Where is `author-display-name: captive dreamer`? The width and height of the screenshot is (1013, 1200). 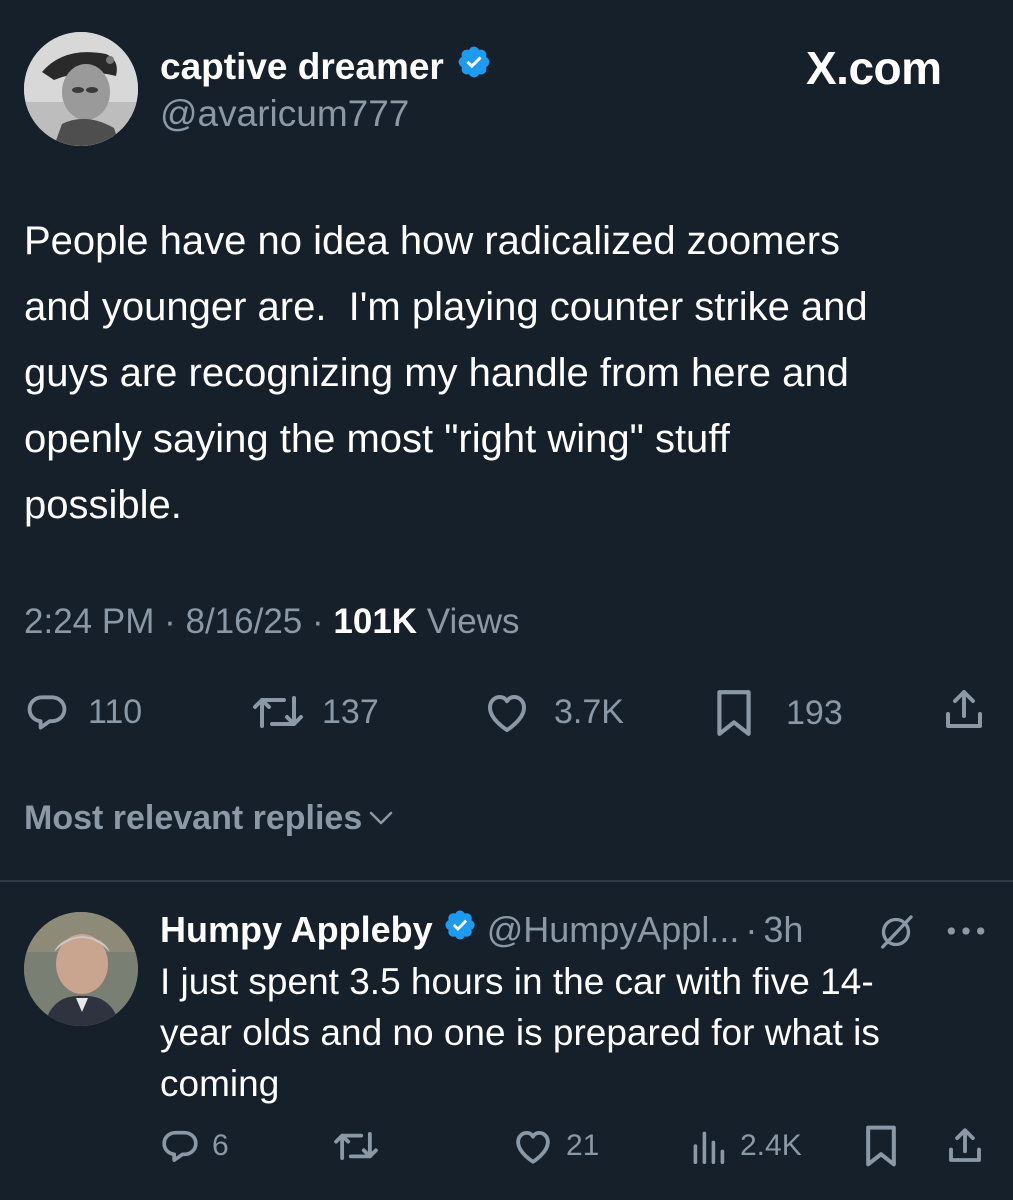 author-display-name: captive dreamer is located at coordinates (326, 67).